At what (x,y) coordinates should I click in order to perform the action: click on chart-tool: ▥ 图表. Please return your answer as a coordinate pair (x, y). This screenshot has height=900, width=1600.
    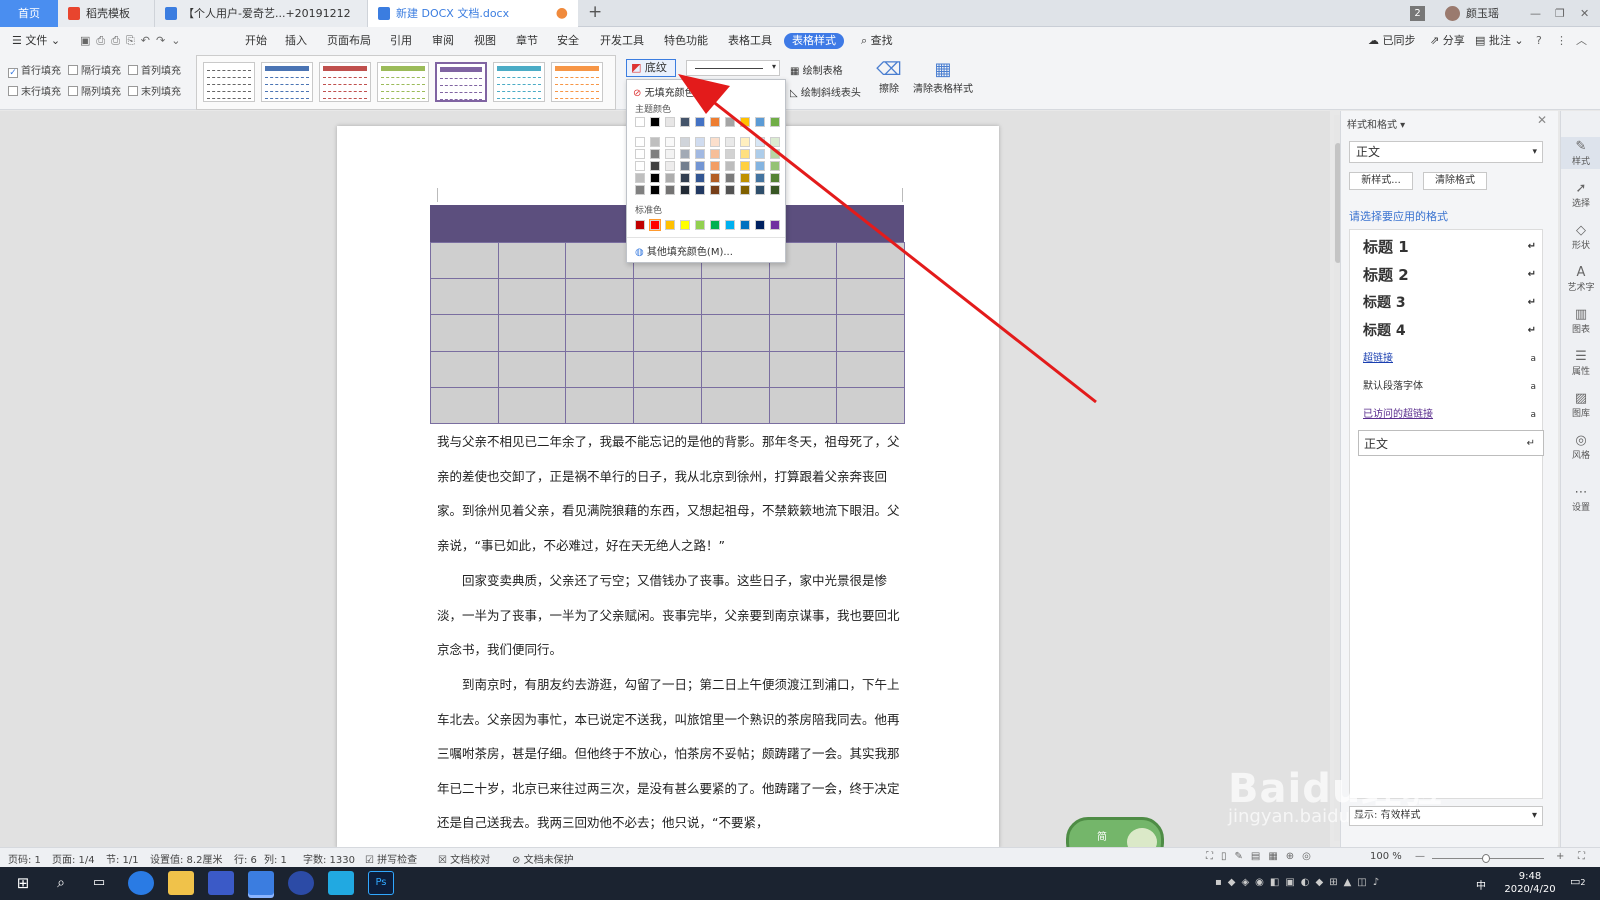
    Looking at the image, I should click on (1580, 321).